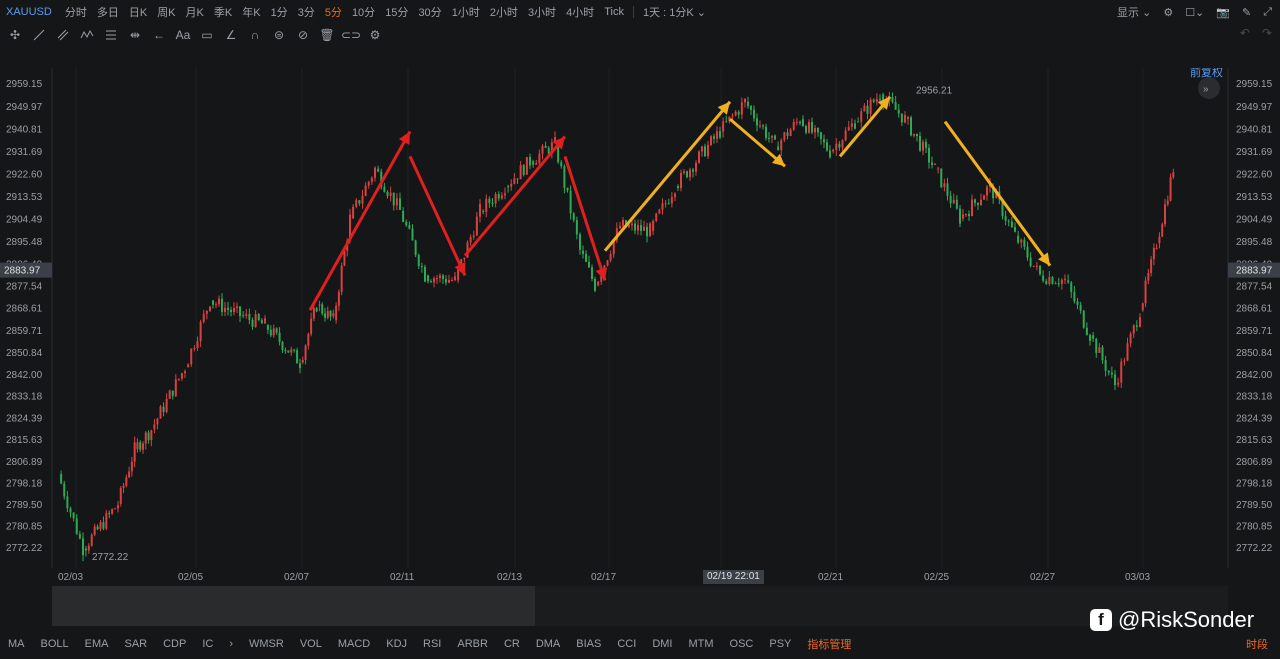 Image resolution: width=1280 pixels, height=659 pixels. Describe the element at coordinates (279, 12) in the screenshot. I see `timeframe-7: 1分` at that location.